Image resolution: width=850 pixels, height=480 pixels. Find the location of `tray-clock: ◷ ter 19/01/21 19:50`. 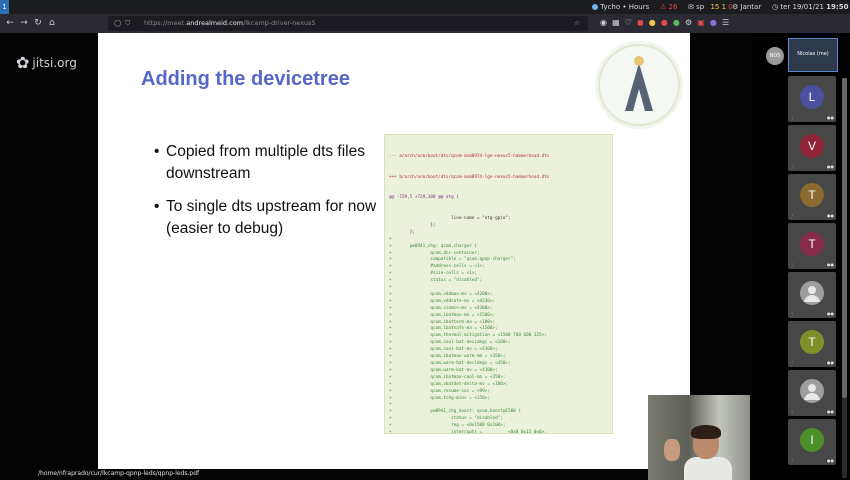

tray-clock: ◷ ter 19/01/21 19:50 is located at coordinates (810, 7).